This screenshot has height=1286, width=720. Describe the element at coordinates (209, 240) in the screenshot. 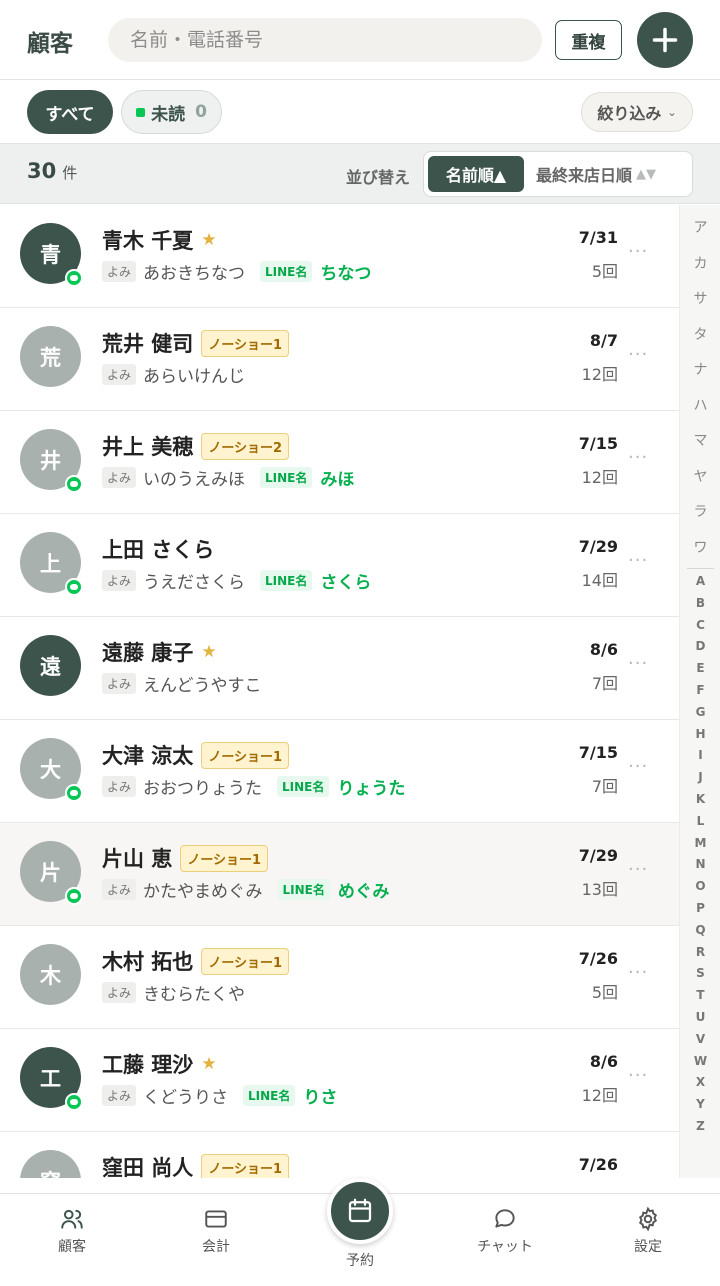

I see `star-icon: ★` at that location.